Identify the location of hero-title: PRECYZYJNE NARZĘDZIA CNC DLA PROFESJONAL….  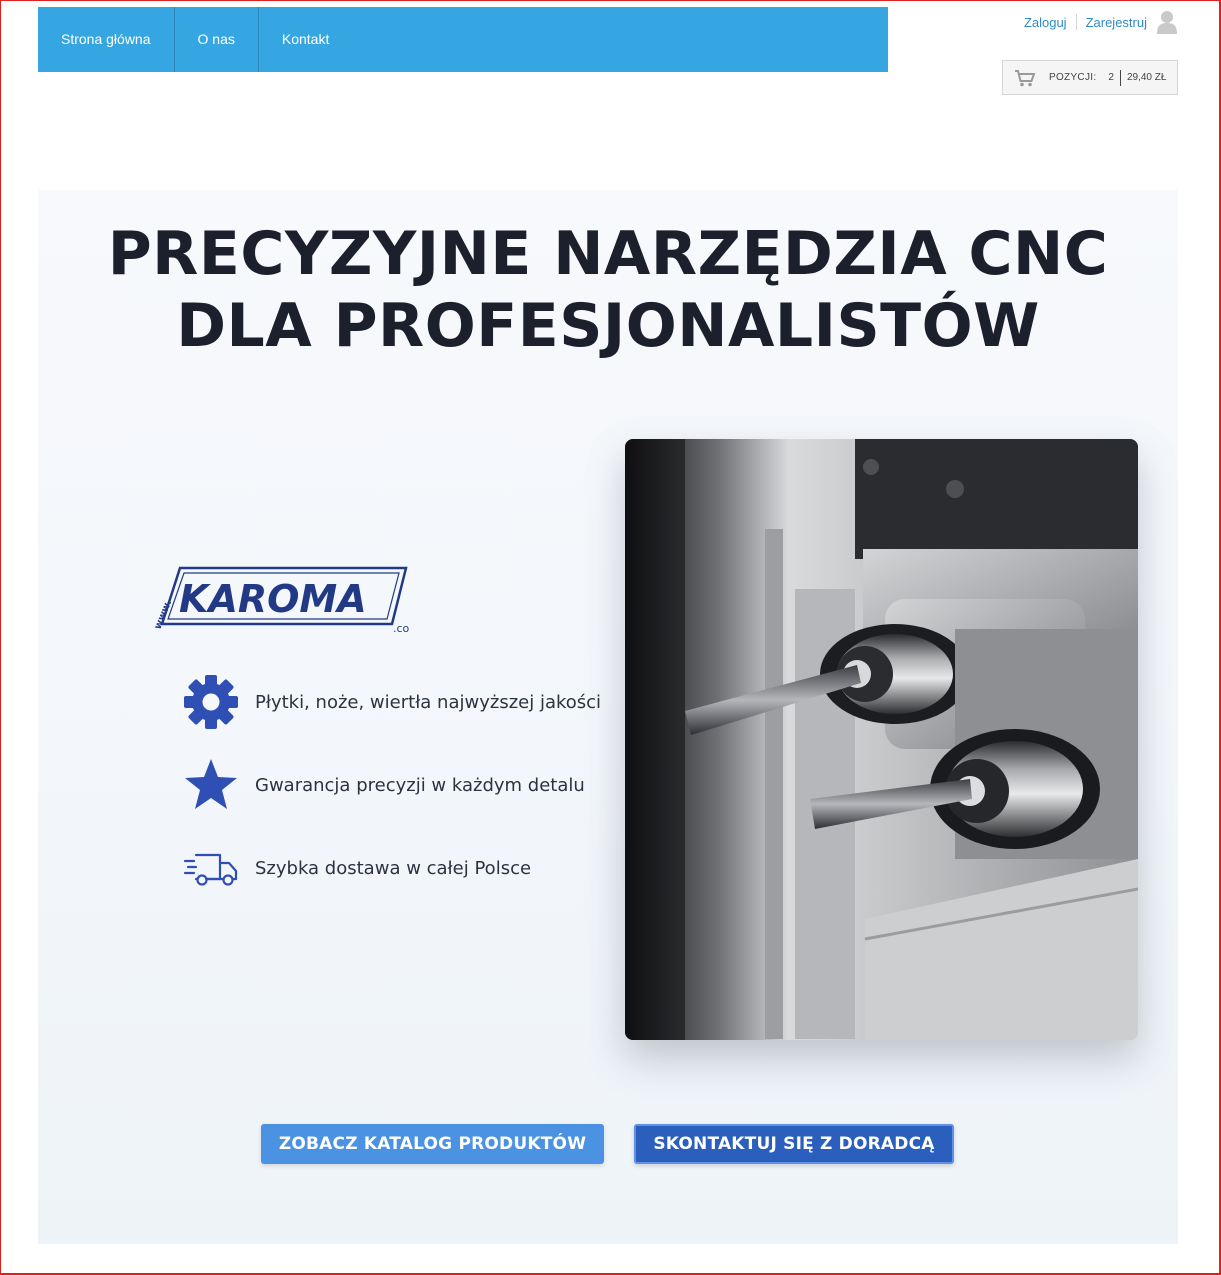
(608, 290).